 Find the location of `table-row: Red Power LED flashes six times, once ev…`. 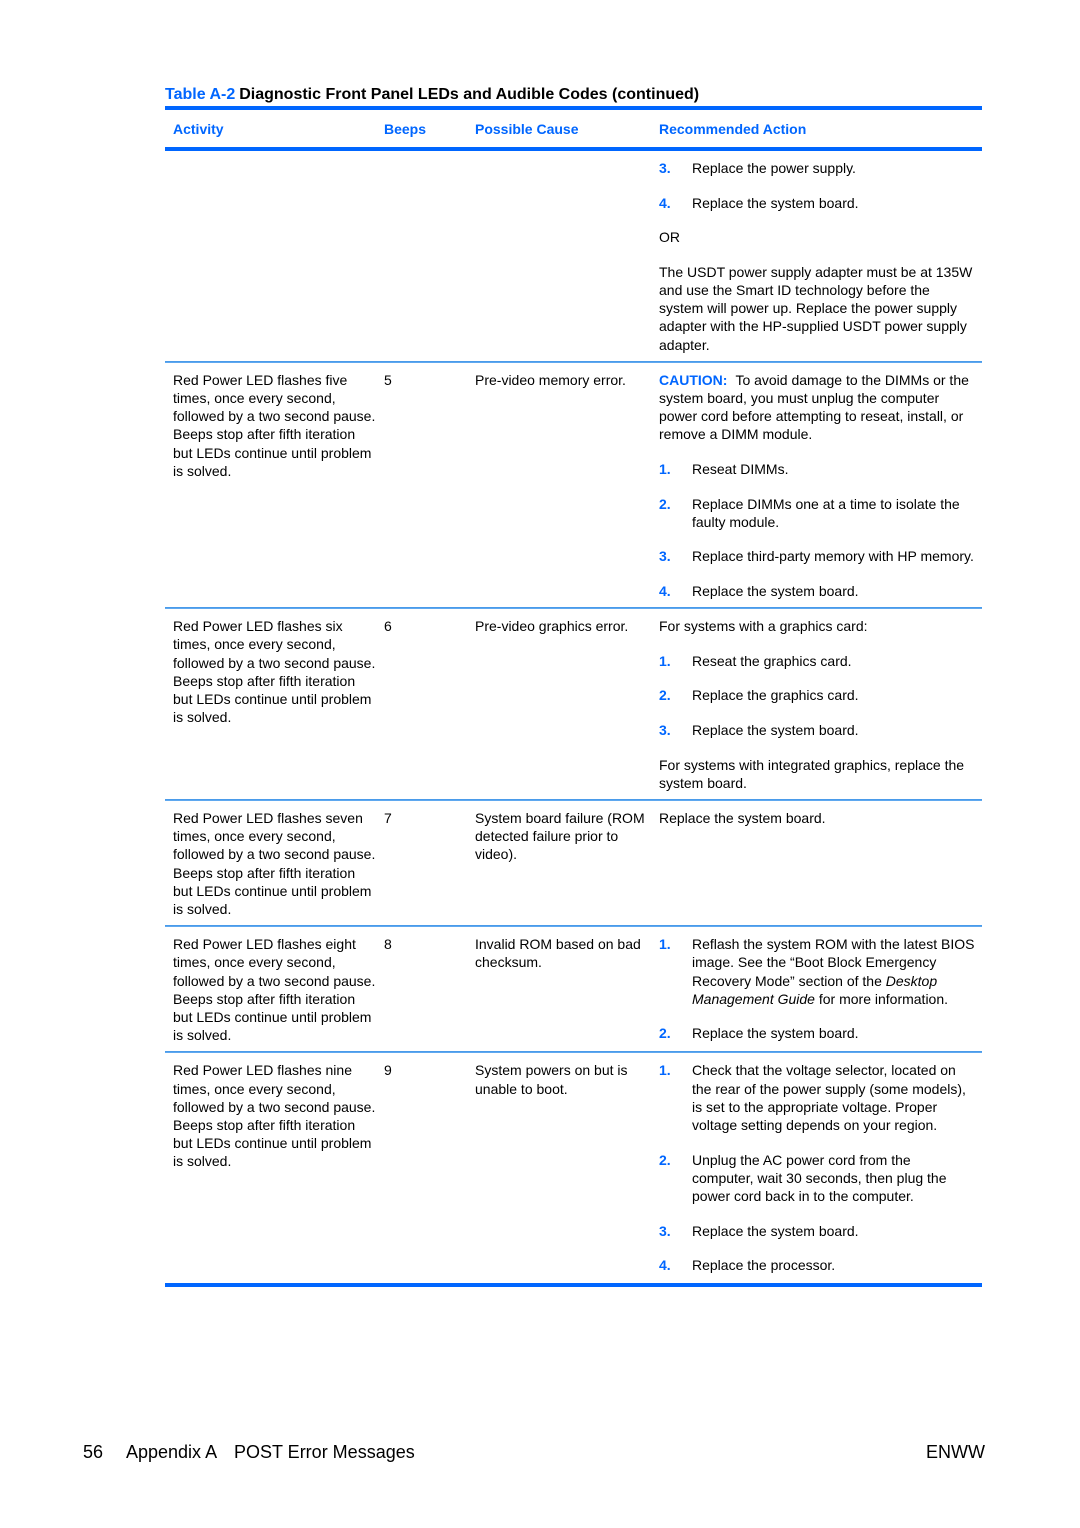

table-row: Red Power LED flashes six times, once ev… is located at coordinates (573, 704).